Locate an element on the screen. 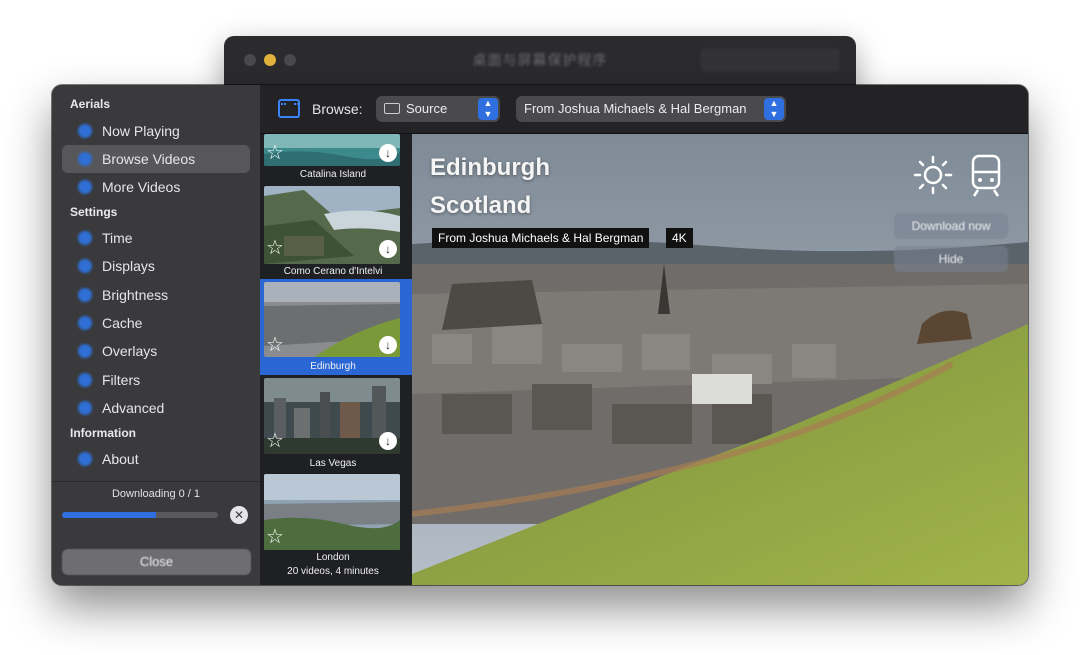 This screenshot has height=655, width=1080. sidebar-item-label: Filters is located at coordinates (121, 380).